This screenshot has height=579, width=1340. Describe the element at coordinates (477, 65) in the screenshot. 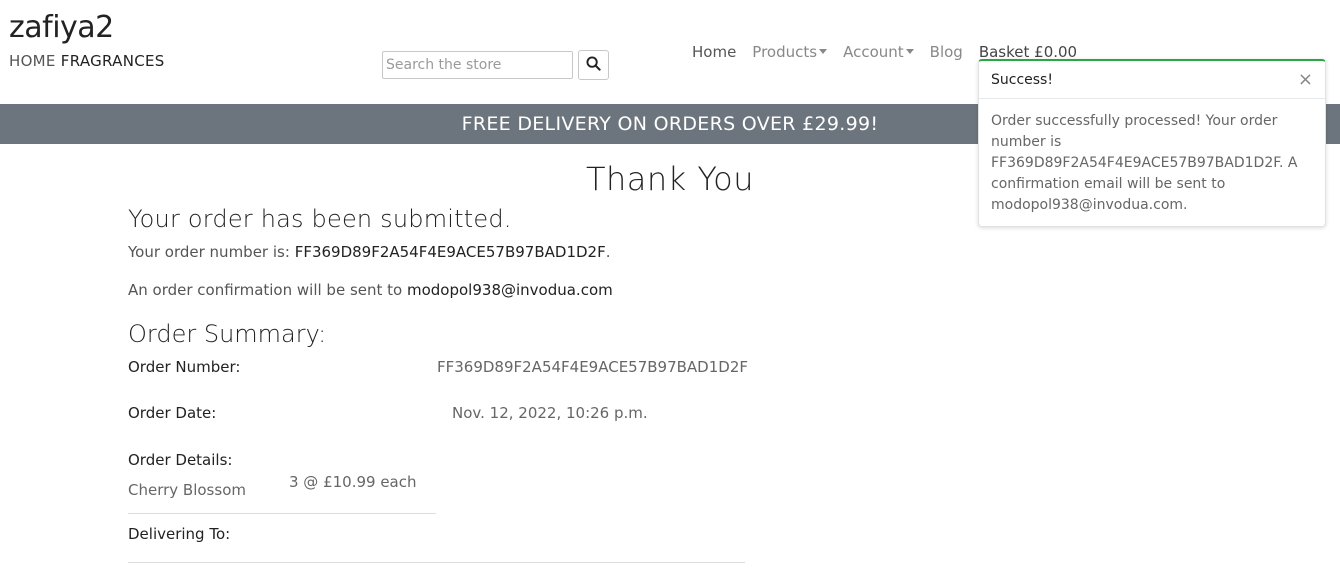

I see `search-input` at that location.